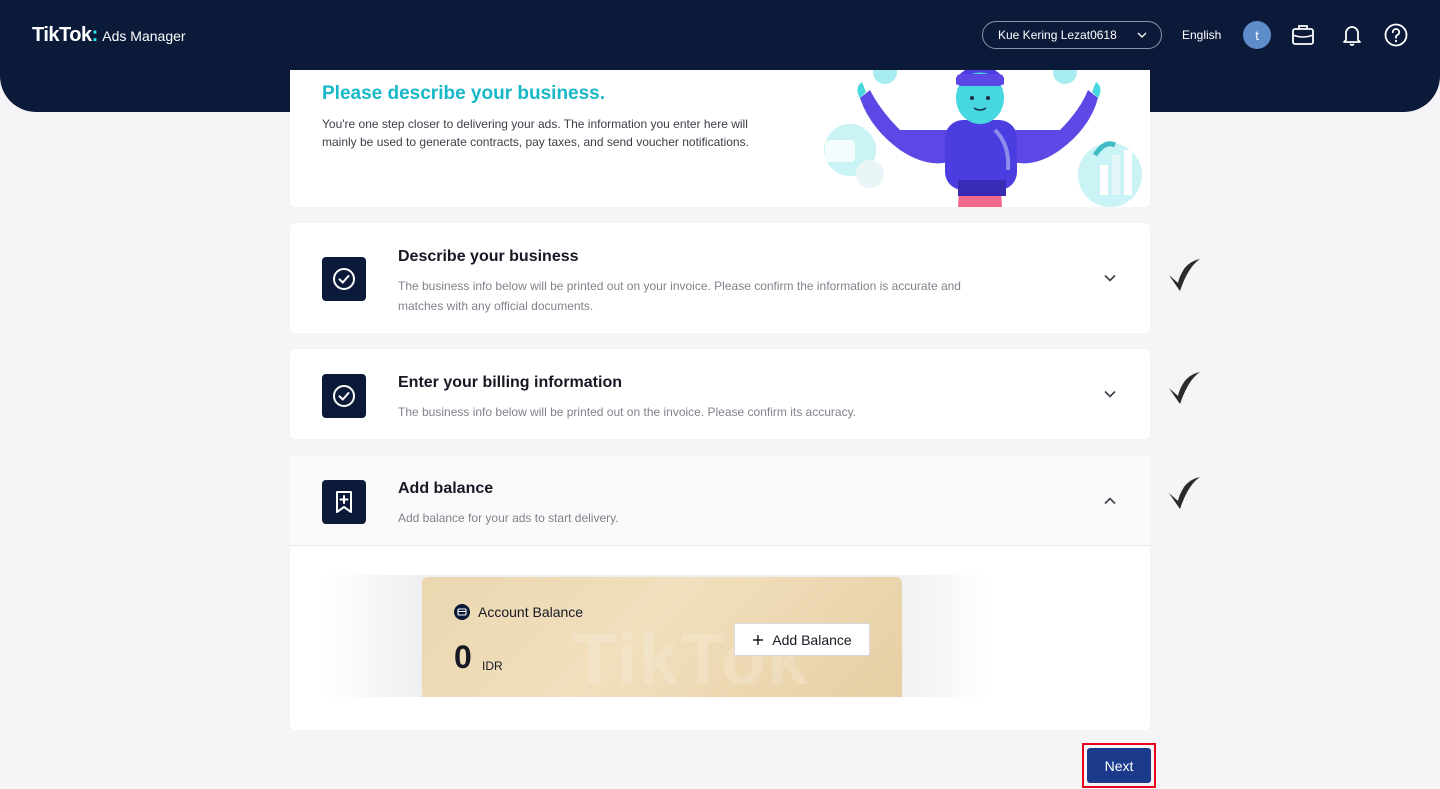 The width and height of the screenshot is (1440, 789). I want to click on wallet-icon, so click(462, 612).